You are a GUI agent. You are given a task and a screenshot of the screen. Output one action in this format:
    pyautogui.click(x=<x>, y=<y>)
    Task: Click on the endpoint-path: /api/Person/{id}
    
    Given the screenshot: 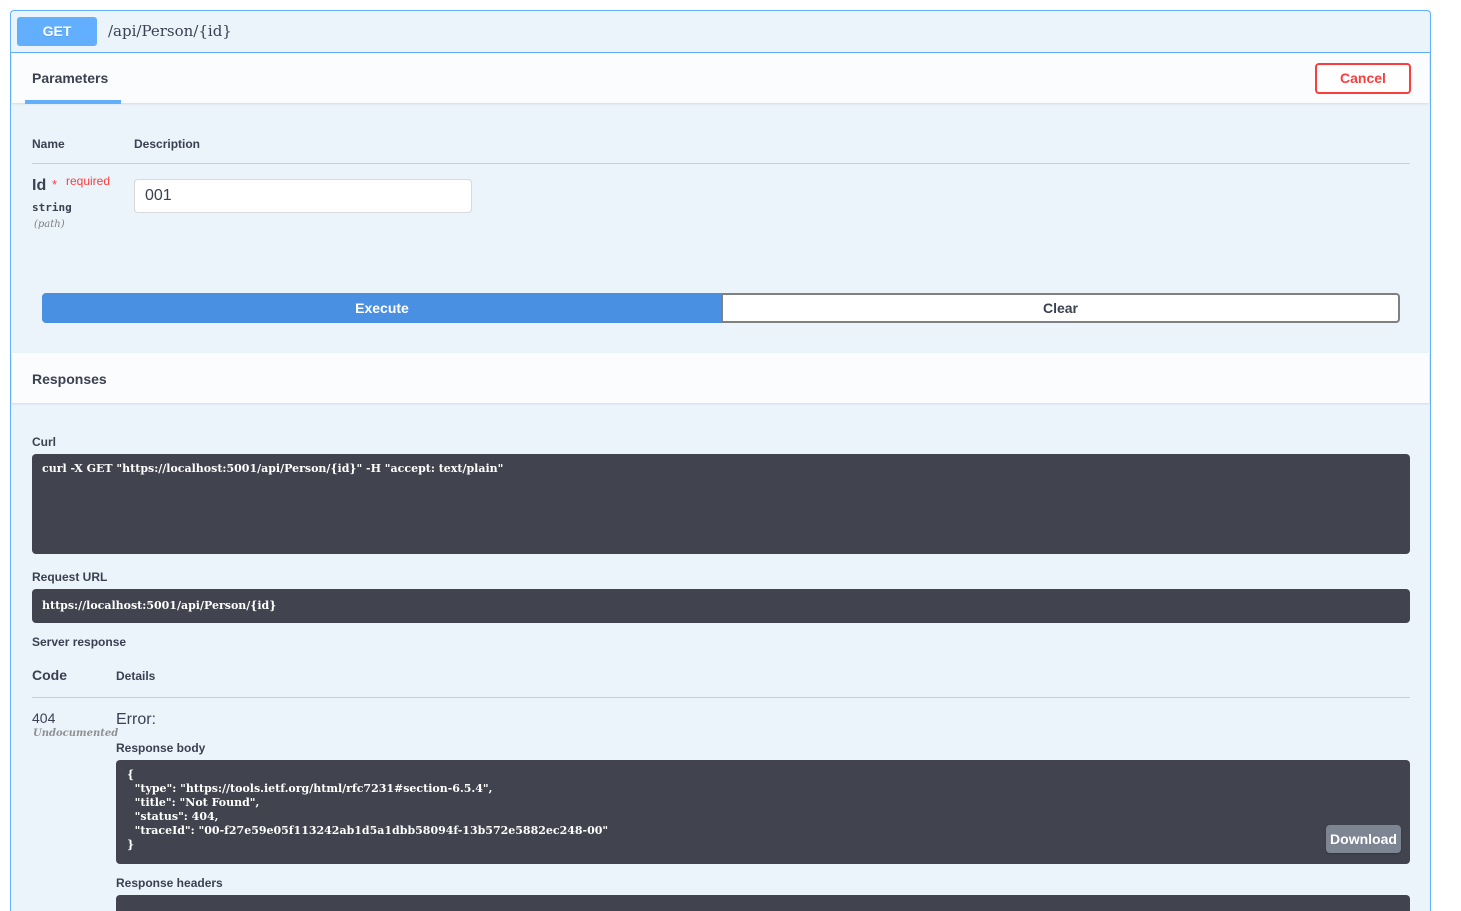 What is the action you would take?
    pyautogui.click(x=170, y=31)
    